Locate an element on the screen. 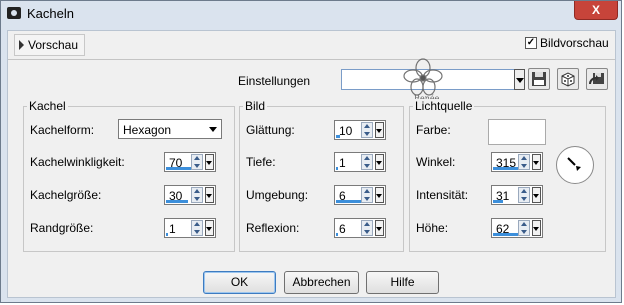  dice-icon is located at coordinates (568, 79).